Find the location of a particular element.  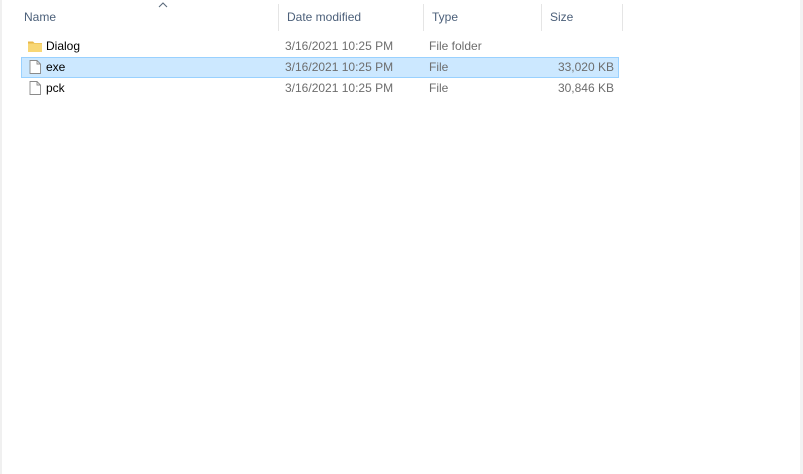

file-name: Dialog is located at coordinates (63, 46).